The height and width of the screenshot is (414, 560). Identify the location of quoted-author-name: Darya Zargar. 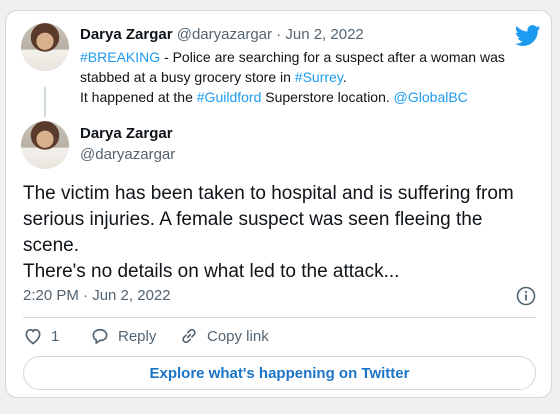
(126, 34).